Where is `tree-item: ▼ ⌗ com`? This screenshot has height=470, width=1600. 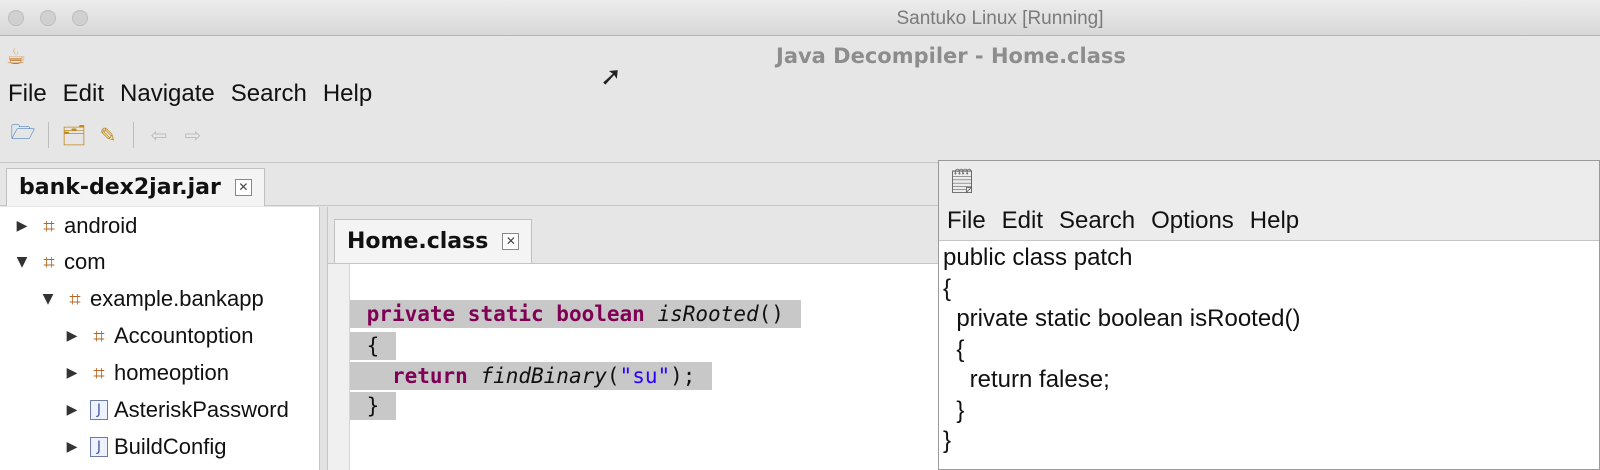 tree-item: ▼ ⌗ com is located at coordinates (58, 262).